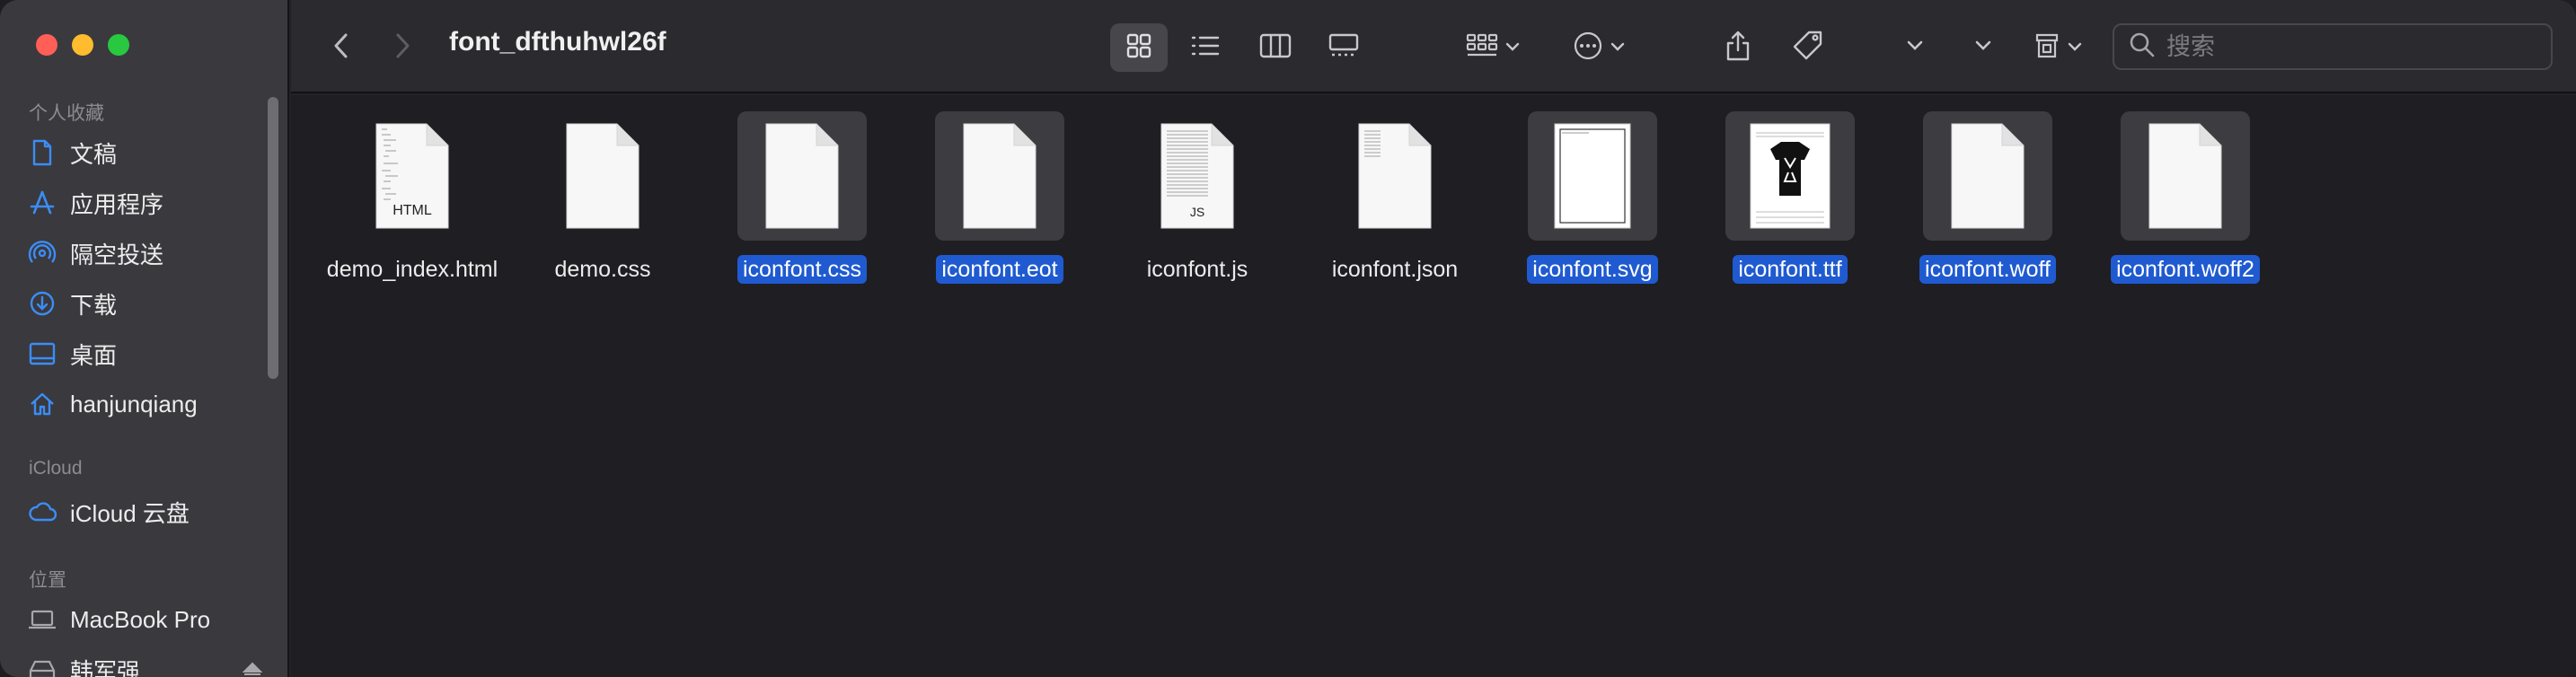 This screenshot has width=2576, height=677. What do you see at coordinates (412, 210) in the screenshot?
I see `file-type-badge: HTML` at bounding box center [412, 210].